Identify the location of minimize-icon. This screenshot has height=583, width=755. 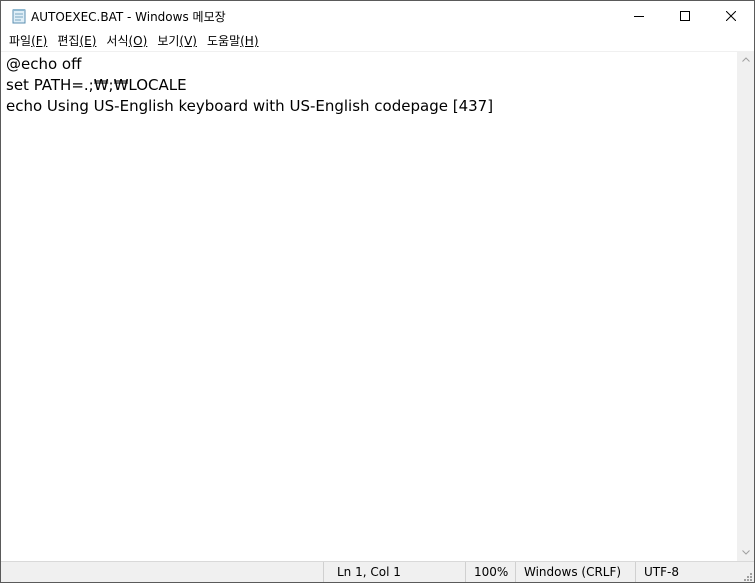
(639, 16).